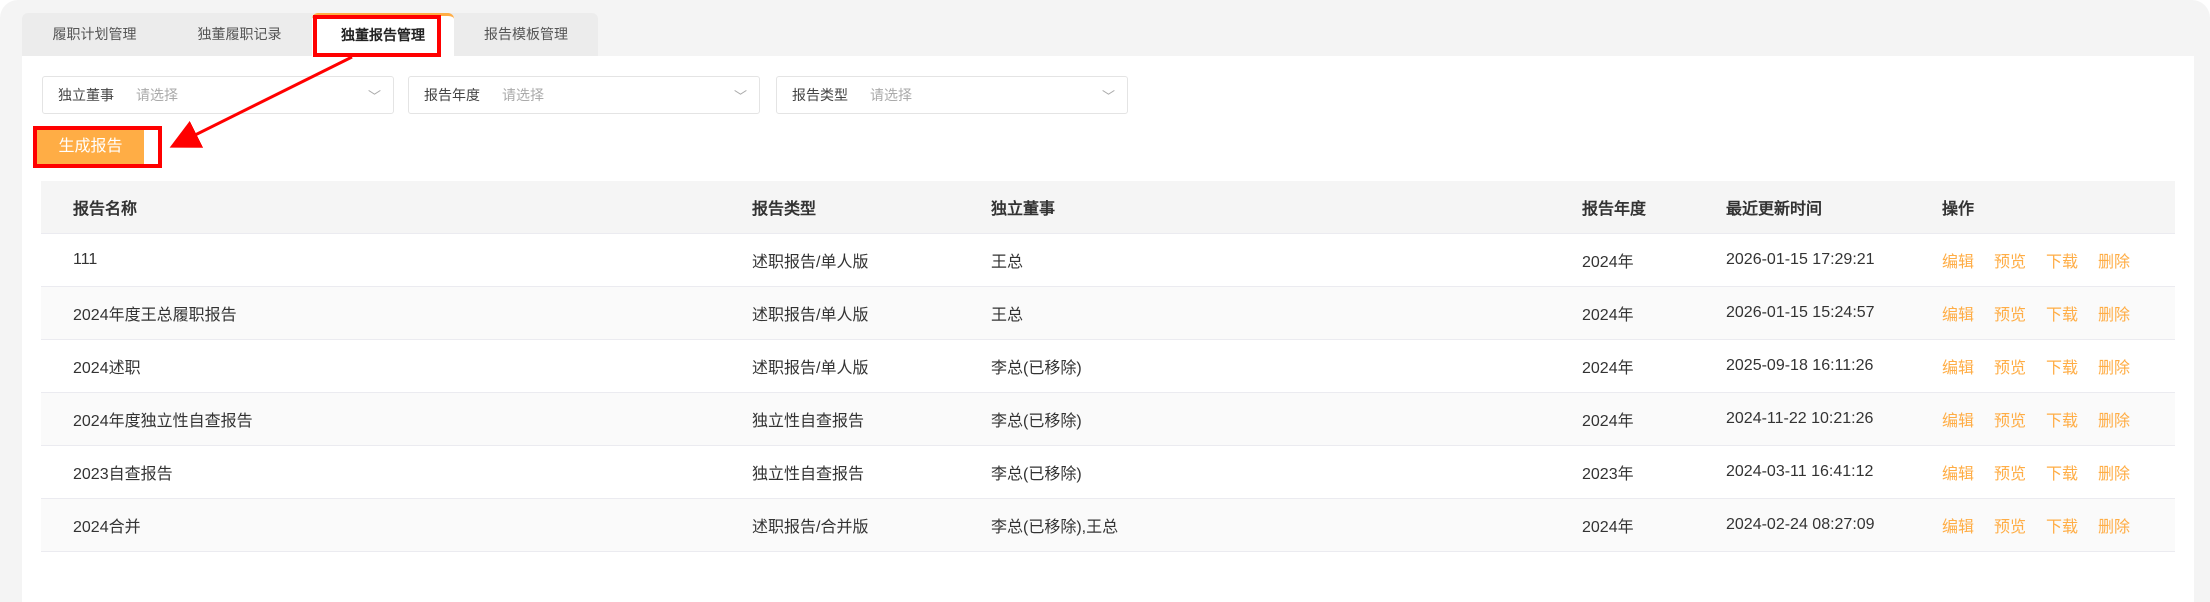 This screenshot has width=2210, height=602. I want to click on director-select: 独立董事 请选择 ﹀, so click(218, 95).